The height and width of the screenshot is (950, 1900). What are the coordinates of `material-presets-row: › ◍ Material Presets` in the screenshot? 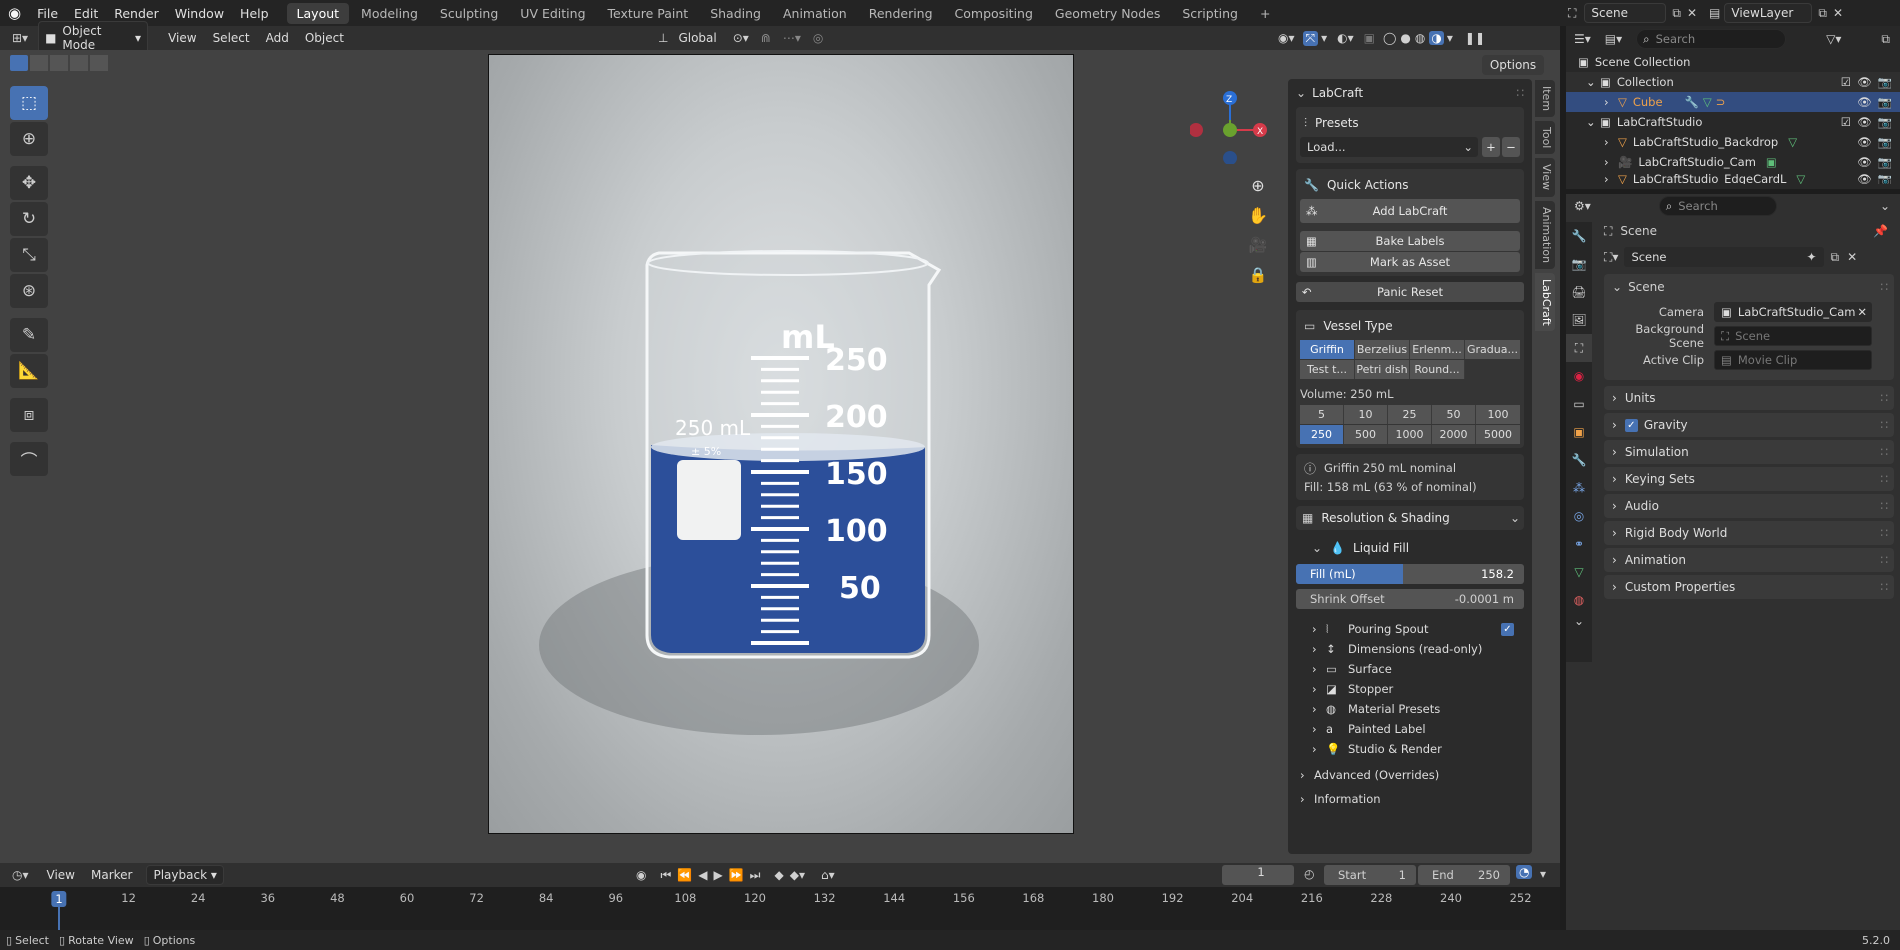 It's located at (1422, 709).